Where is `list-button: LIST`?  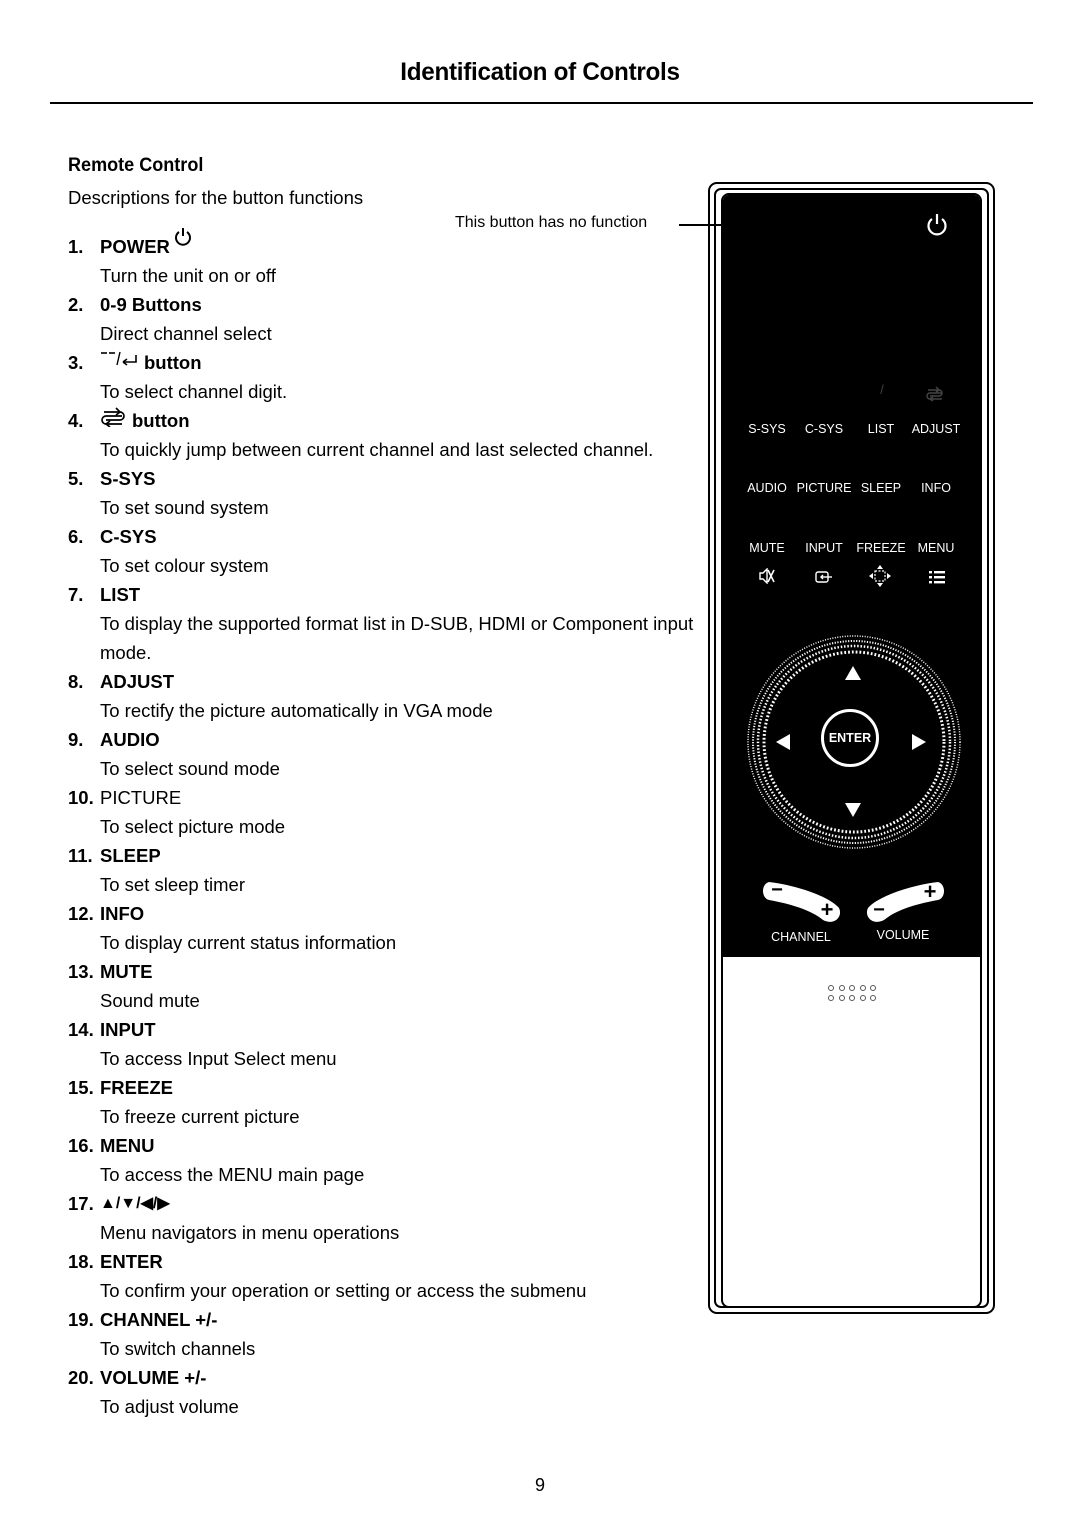
list-button: LIST is located at coordinates (881, 429).